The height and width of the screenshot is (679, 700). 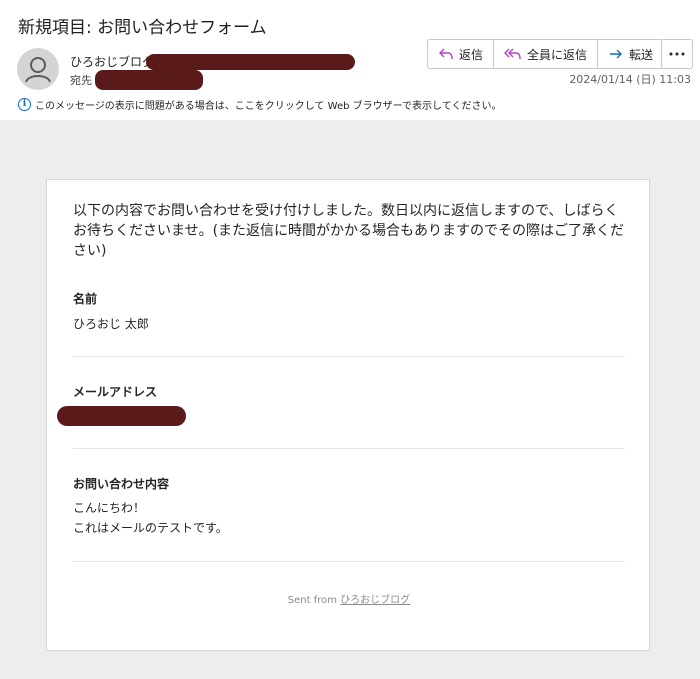 What do you see at coordinates (109, 508) in the screenshot?
I see `inquiry-line: こんにちわ！` at bounding box center [109, 508].